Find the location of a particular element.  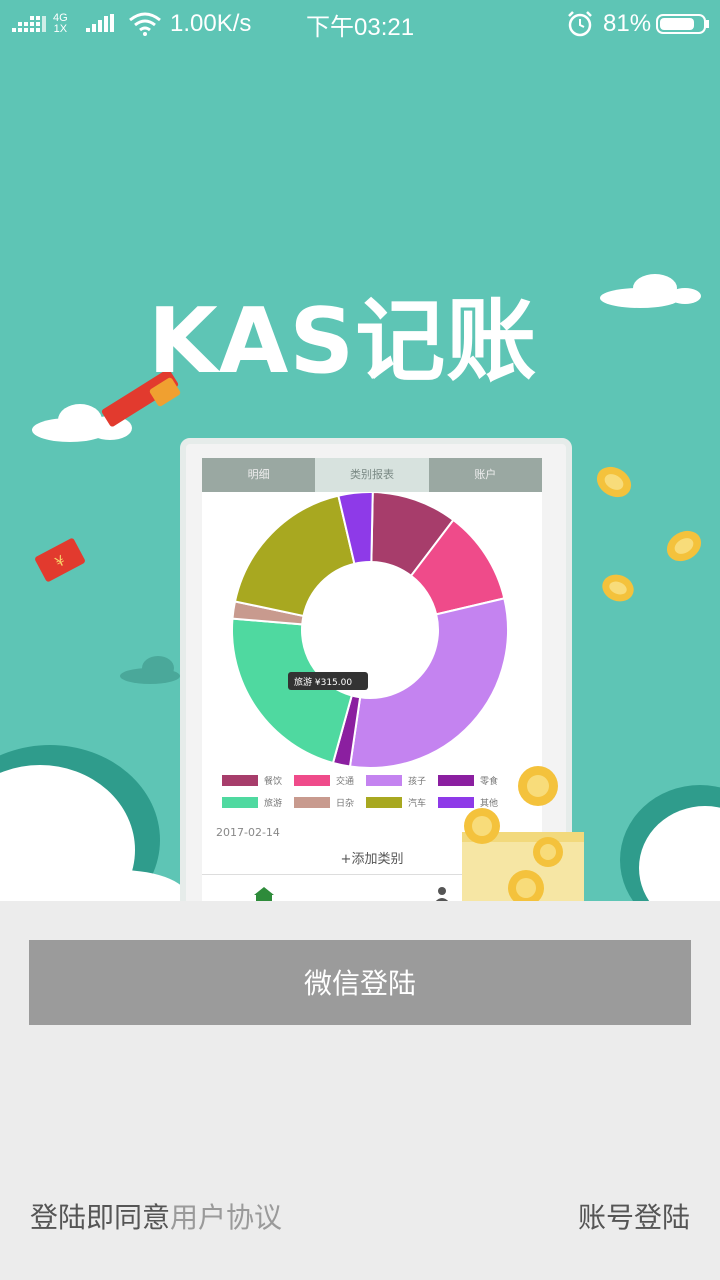

network-speed: 1.00K/s is located at coordinates (211, 23).